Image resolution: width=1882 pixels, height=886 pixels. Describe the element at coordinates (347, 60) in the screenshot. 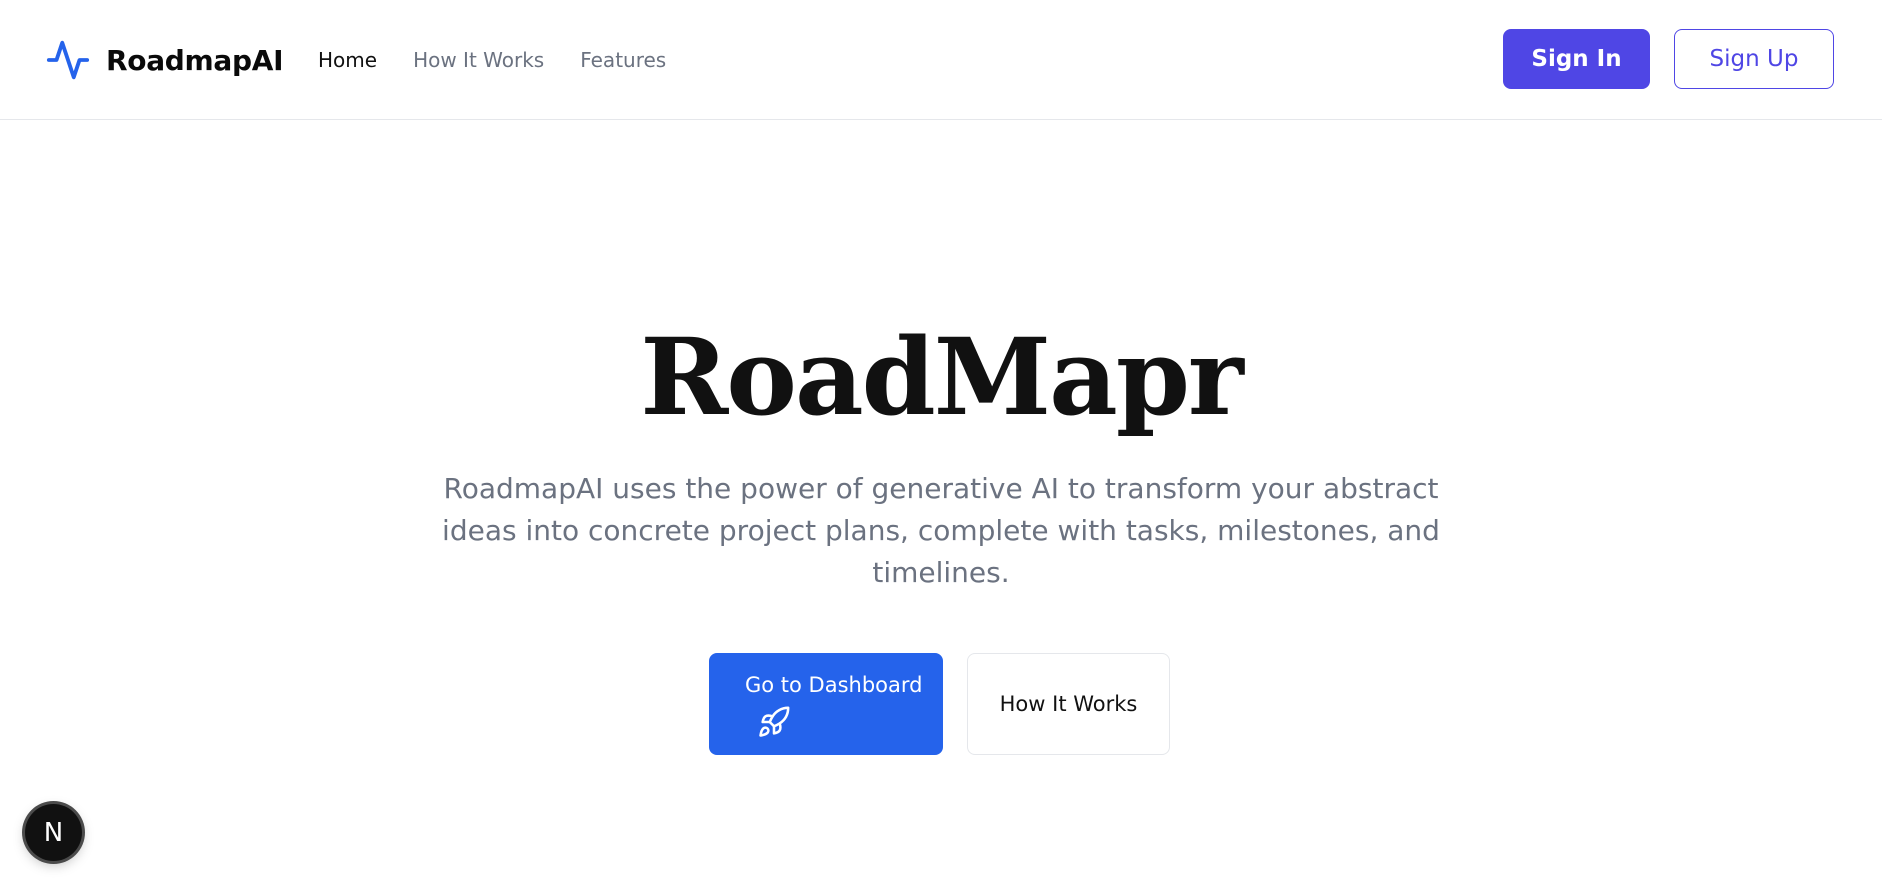

I see `nav-link-home: Home` at that location.